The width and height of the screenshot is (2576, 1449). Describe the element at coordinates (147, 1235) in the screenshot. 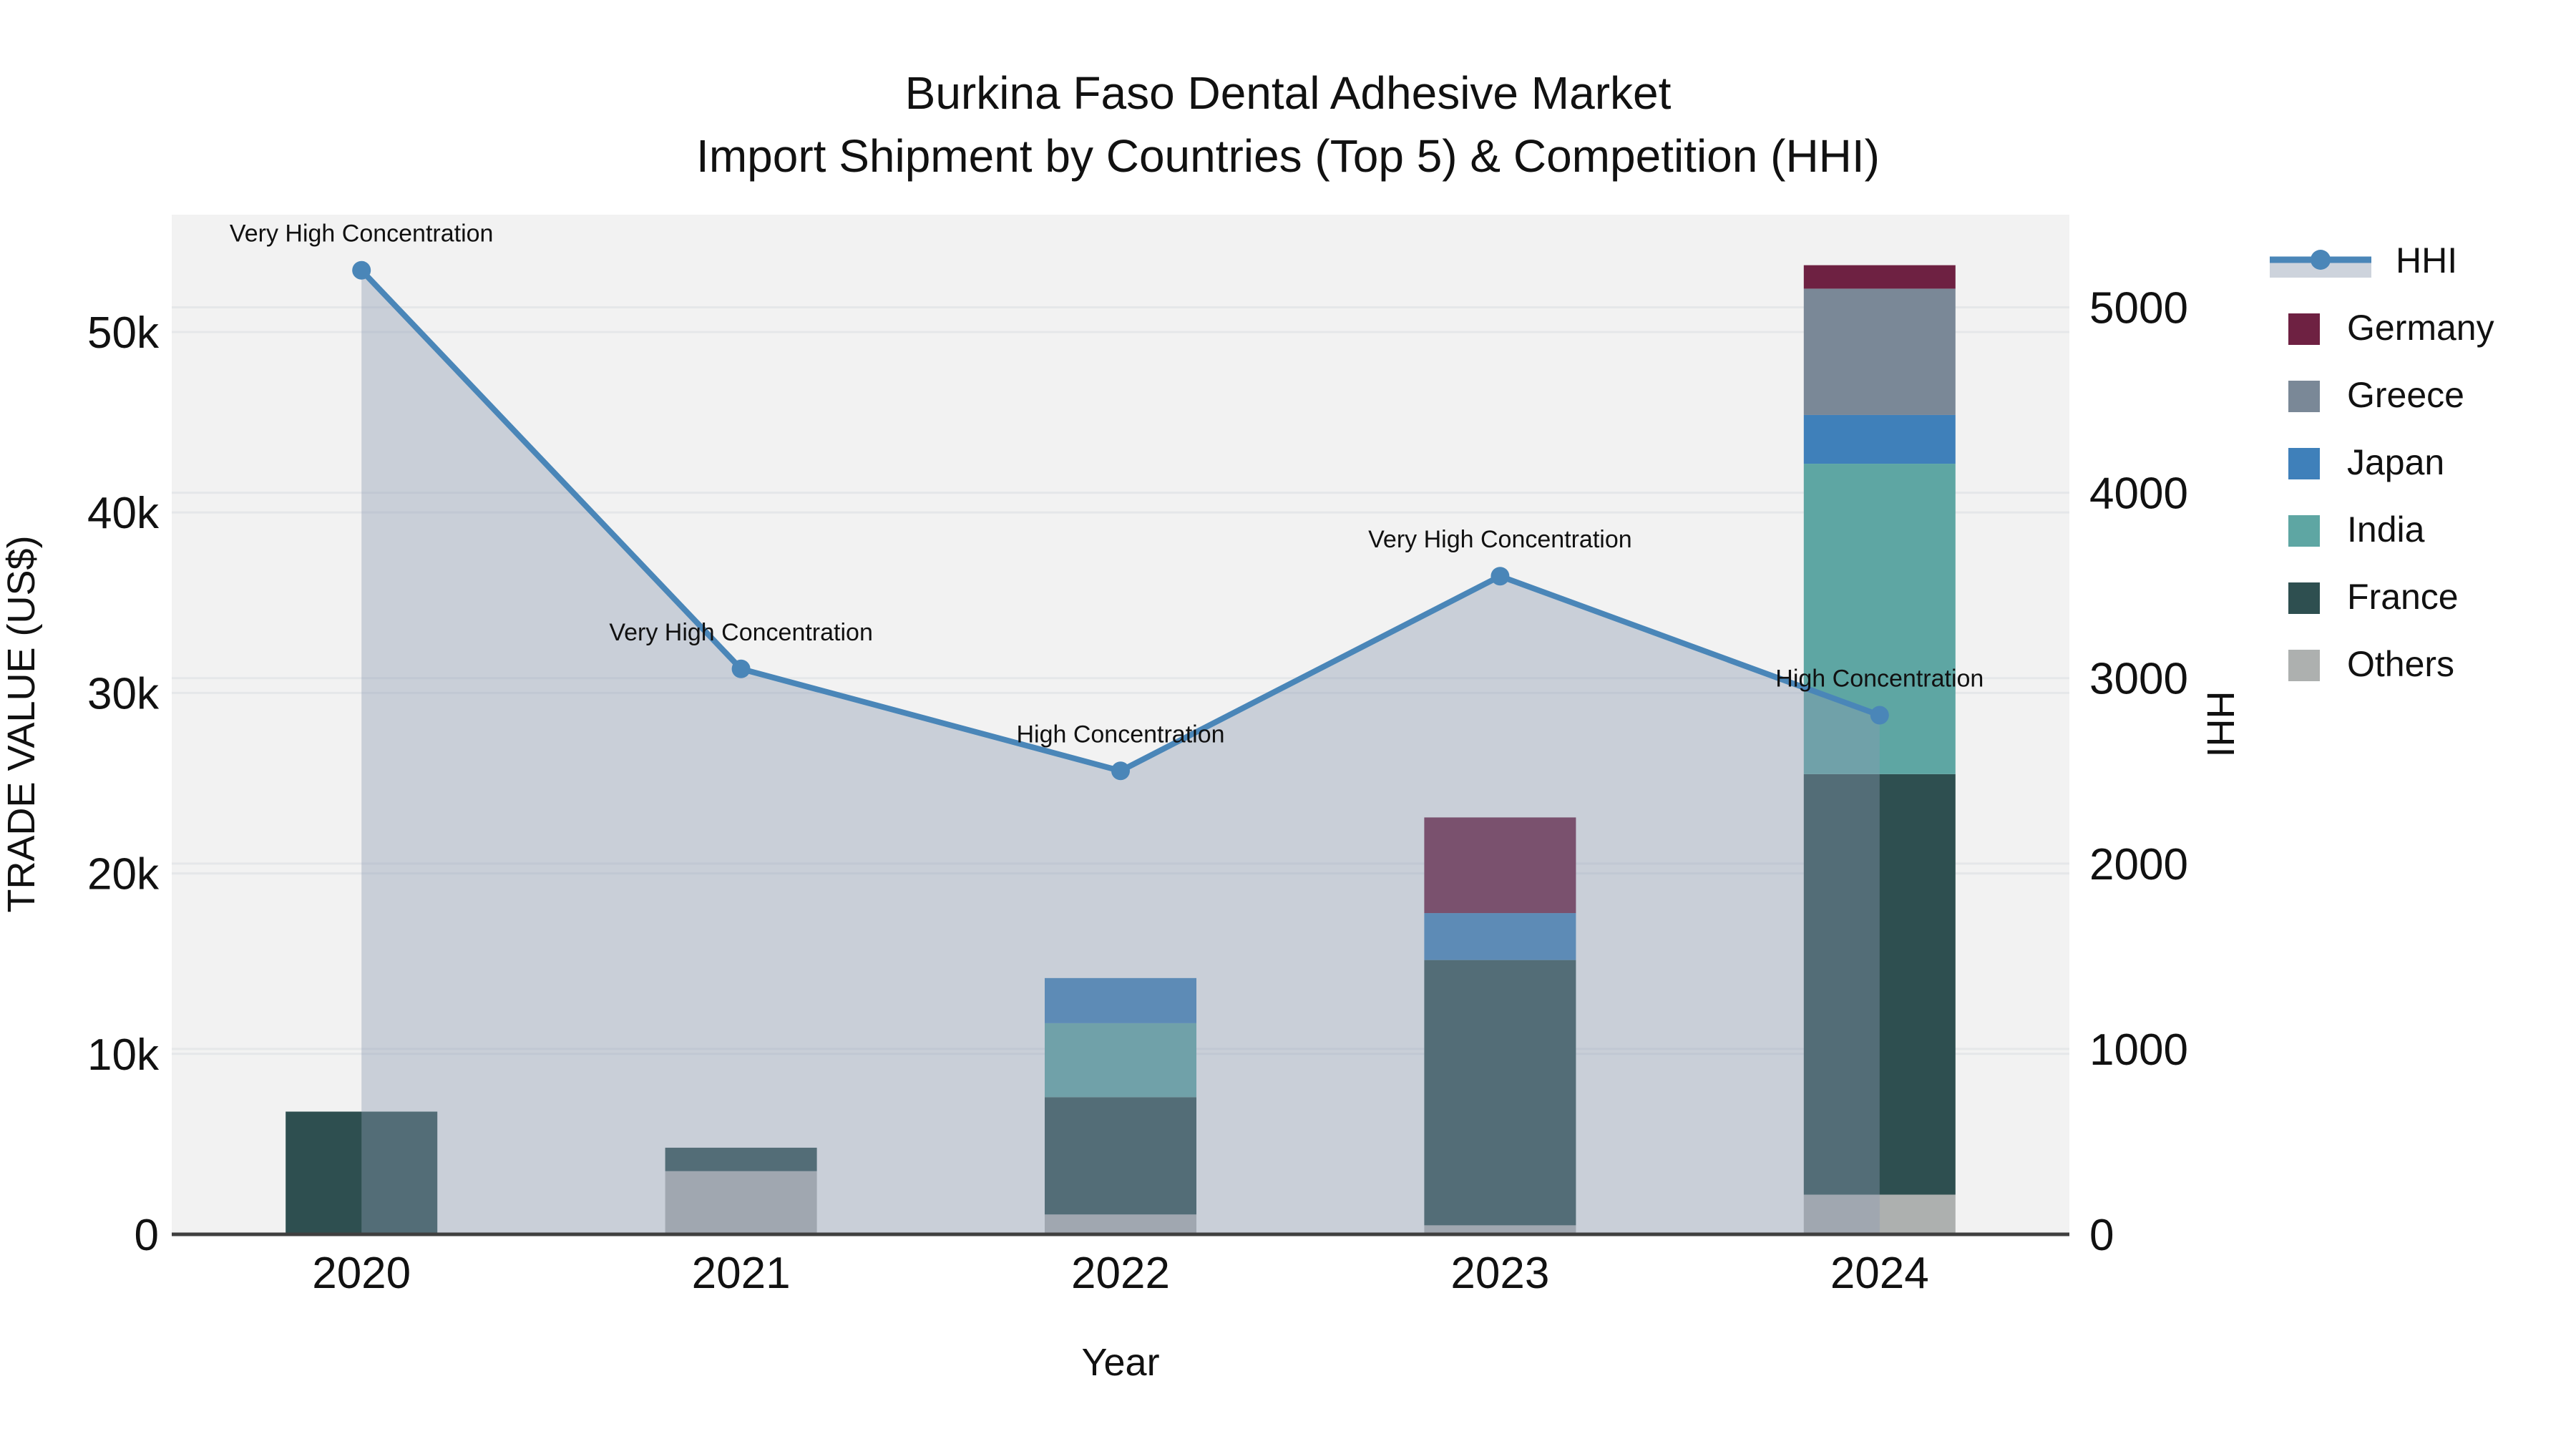

I see `left-tick-0: 0` at that location.